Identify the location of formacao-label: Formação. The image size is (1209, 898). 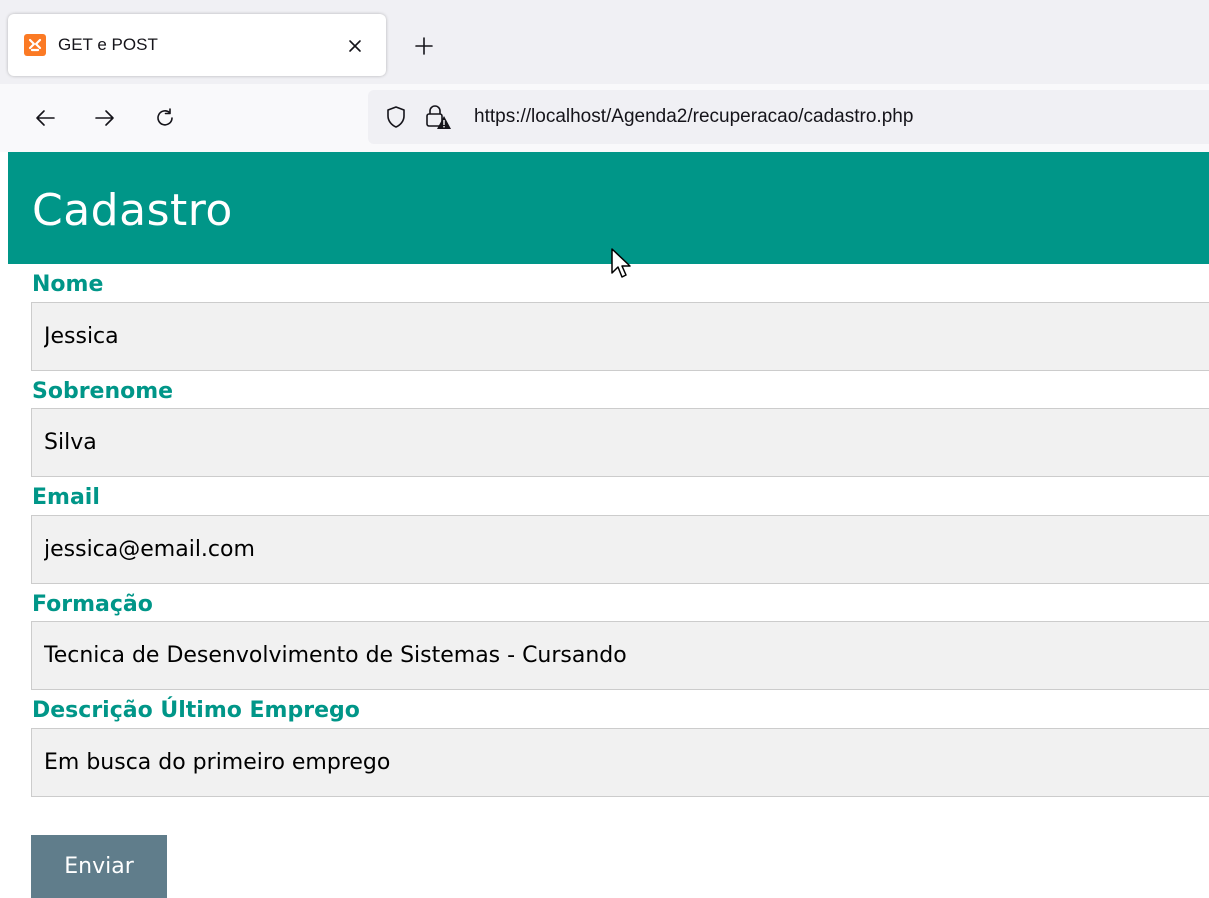
(92, 604).